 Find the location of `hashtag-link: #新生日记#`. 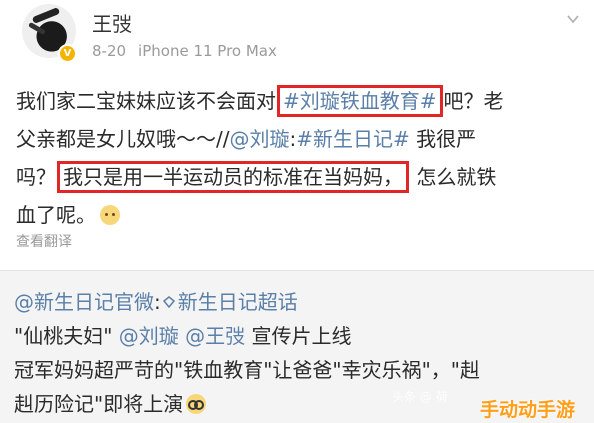

hashtag-link: #新生日记# is located at coordinates (353, 139).